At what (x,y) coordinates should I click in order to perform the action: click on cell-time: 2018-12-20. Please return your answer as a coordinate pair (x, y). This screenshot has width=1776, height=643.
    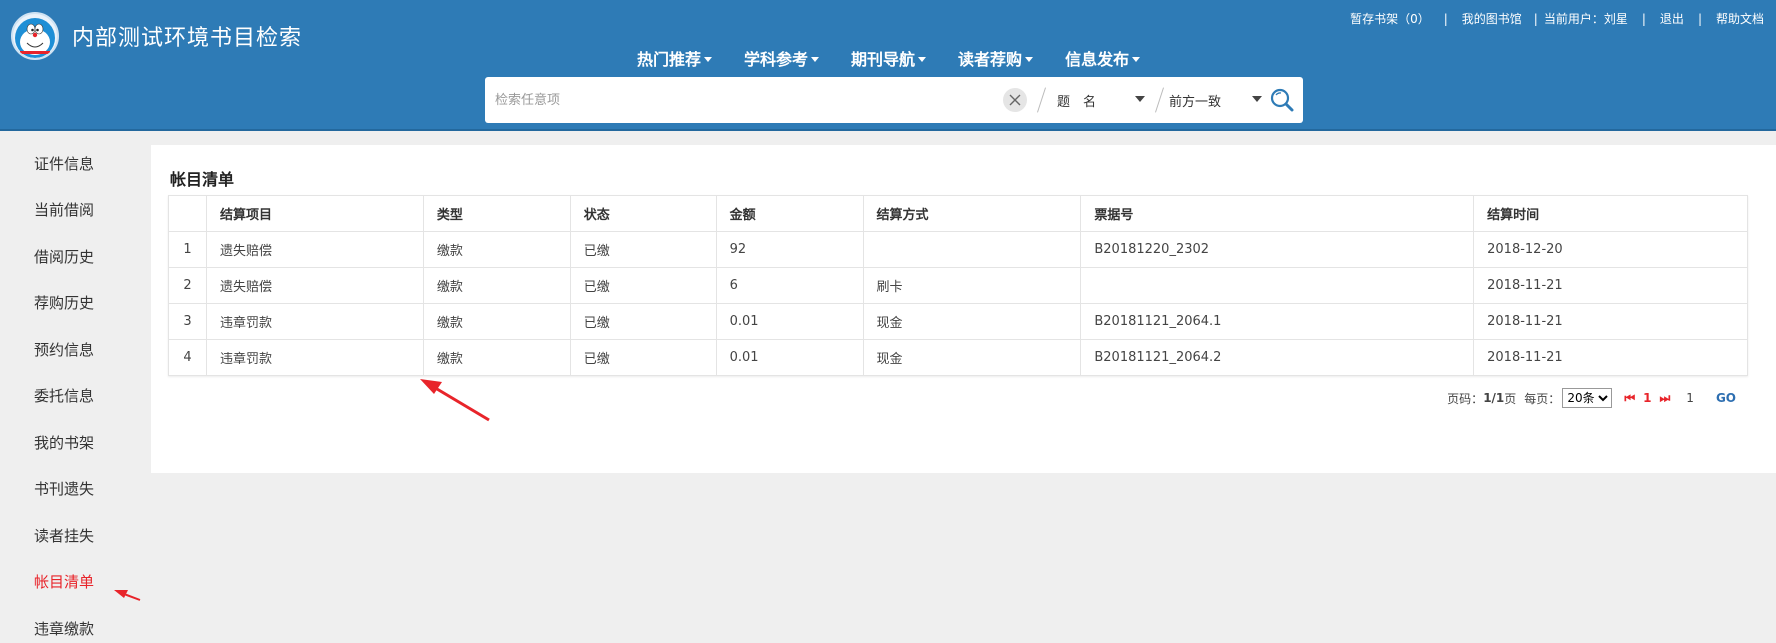
    Looking at the image, I should click on (1610, 249).